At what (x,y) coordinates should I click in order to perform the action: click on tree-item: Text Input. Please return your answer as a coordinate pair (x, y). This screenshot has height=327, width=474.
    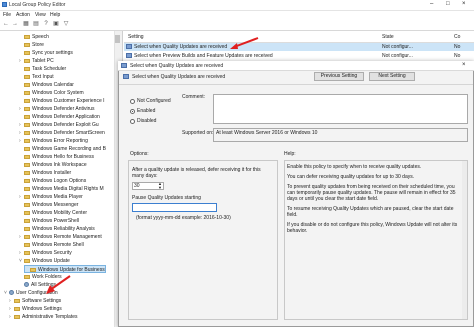
    Looking at the image, I should click on (36, 77).